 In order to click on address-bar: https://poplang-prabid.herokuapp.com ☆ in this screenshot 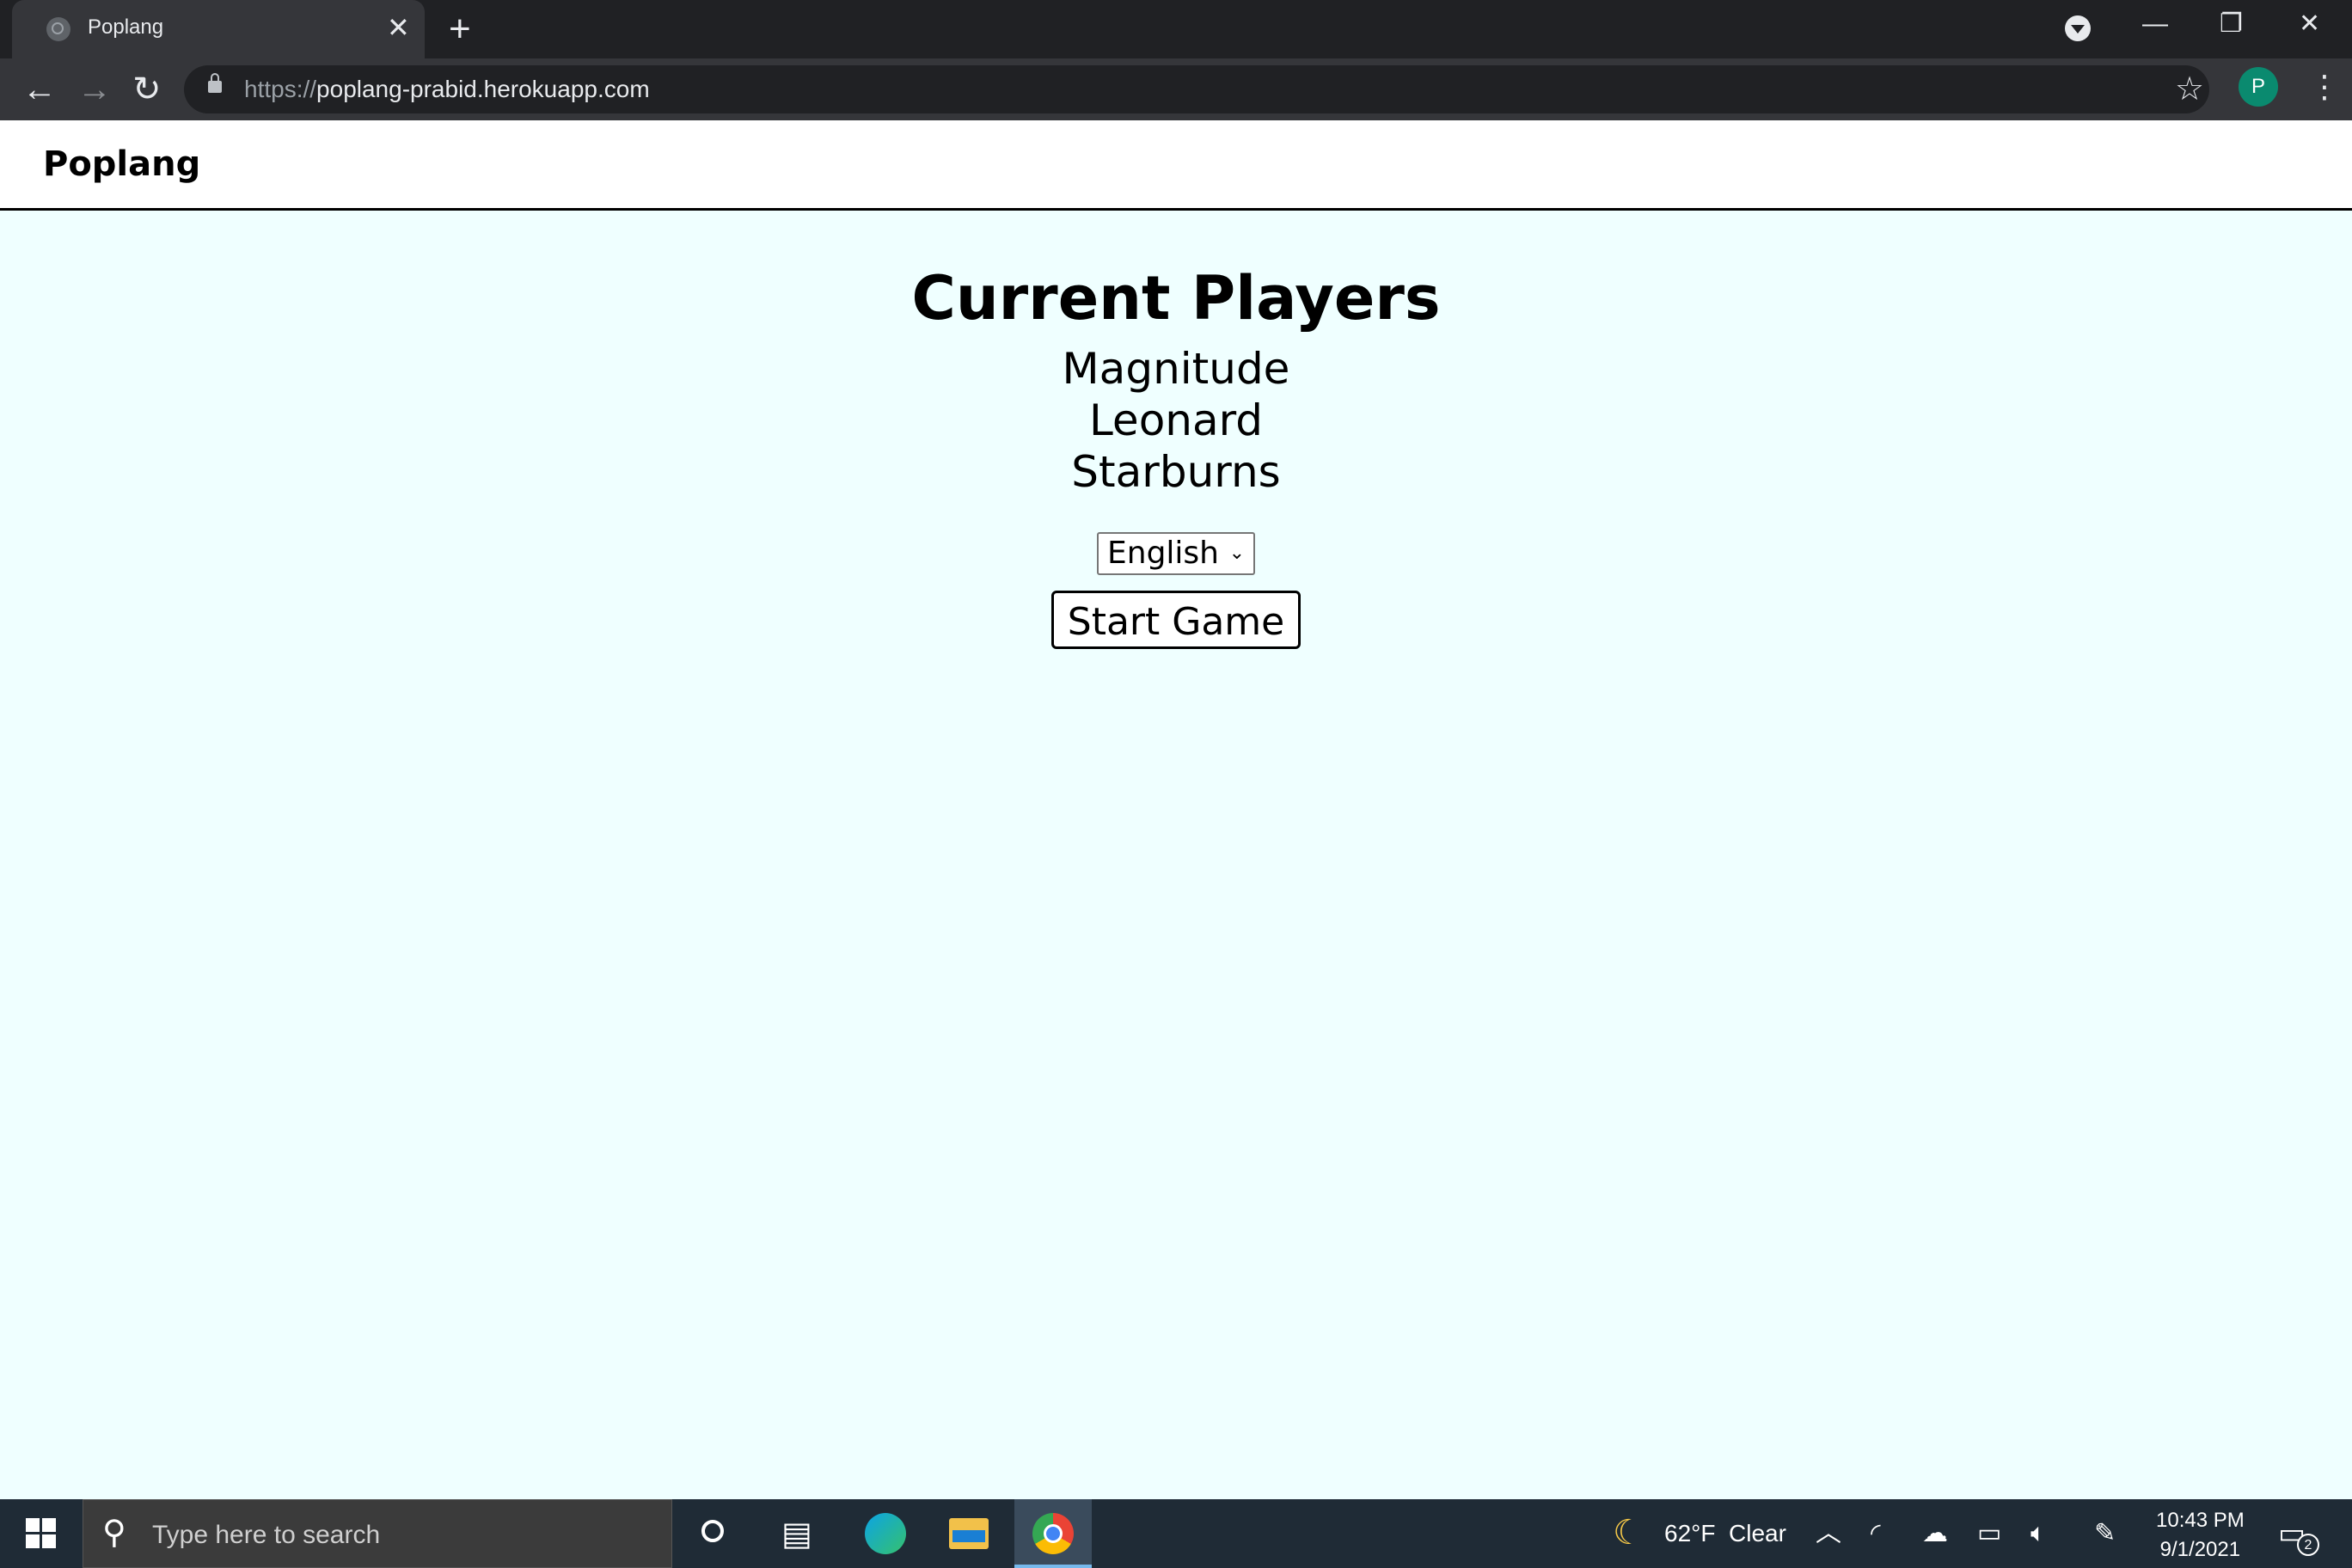, I will do `click(1196, 89)`.